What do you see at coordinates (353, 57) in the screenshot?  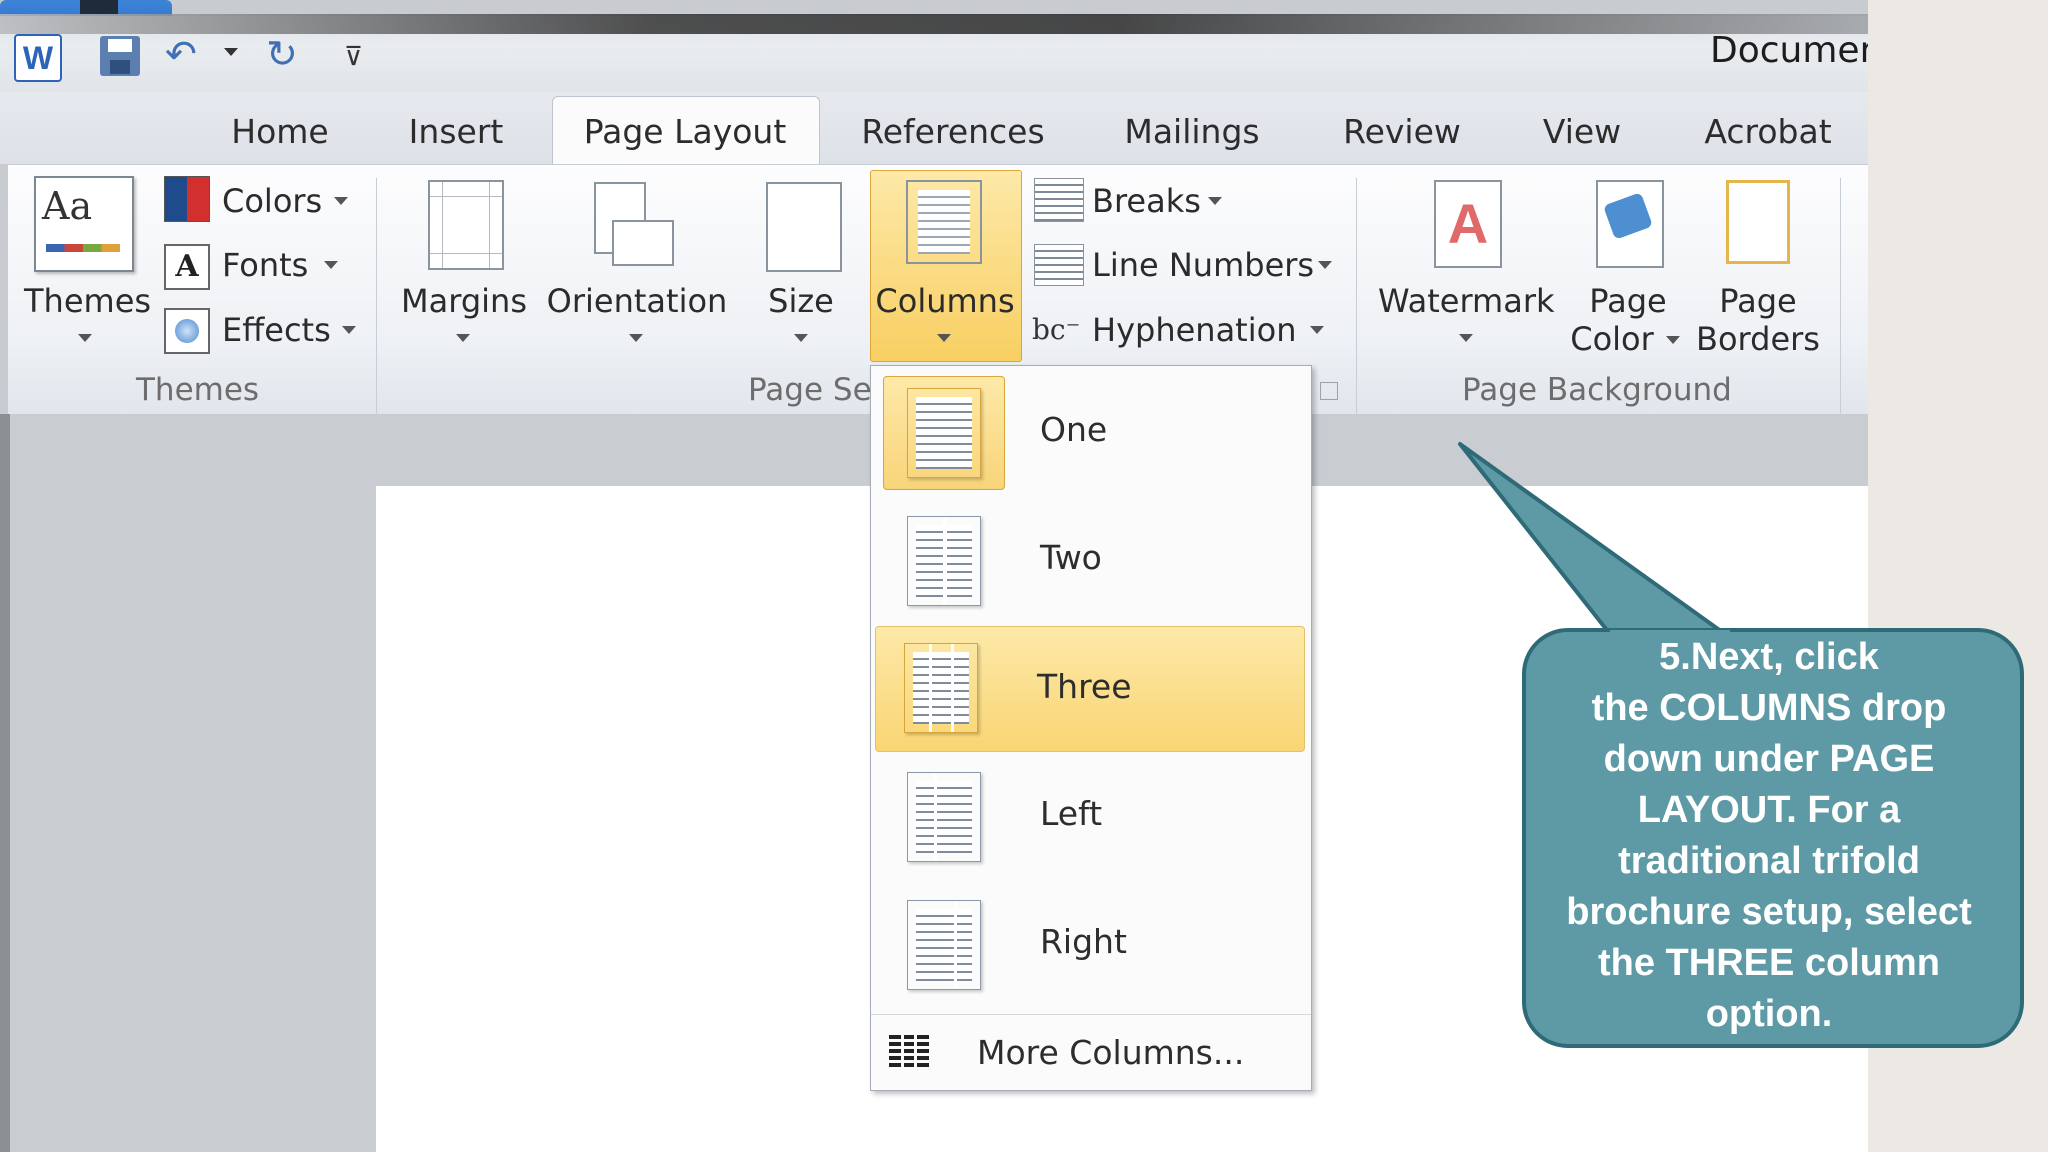 I see `customize-icon: ⊽` at bounding box center [353, 57].